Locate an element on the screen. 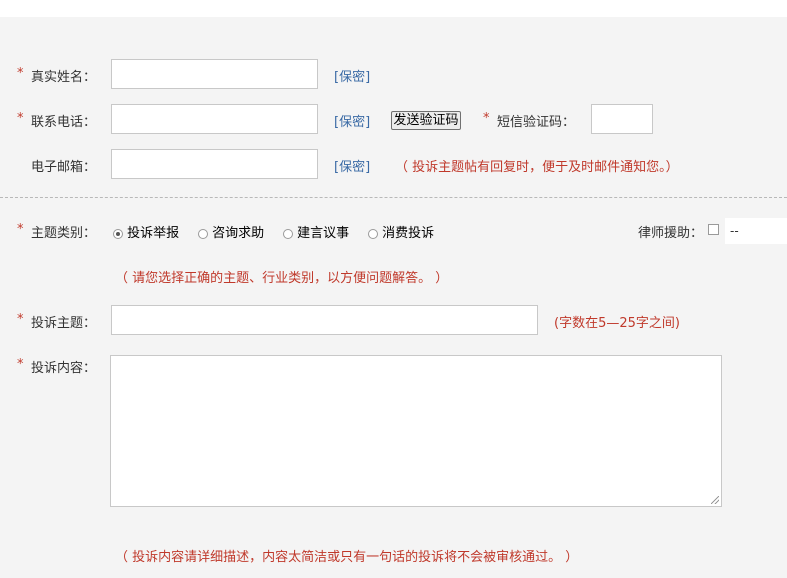 This screenshot has width=787, height=578. category-option-4: 消费投诉 is located at coordinates (401, 231).